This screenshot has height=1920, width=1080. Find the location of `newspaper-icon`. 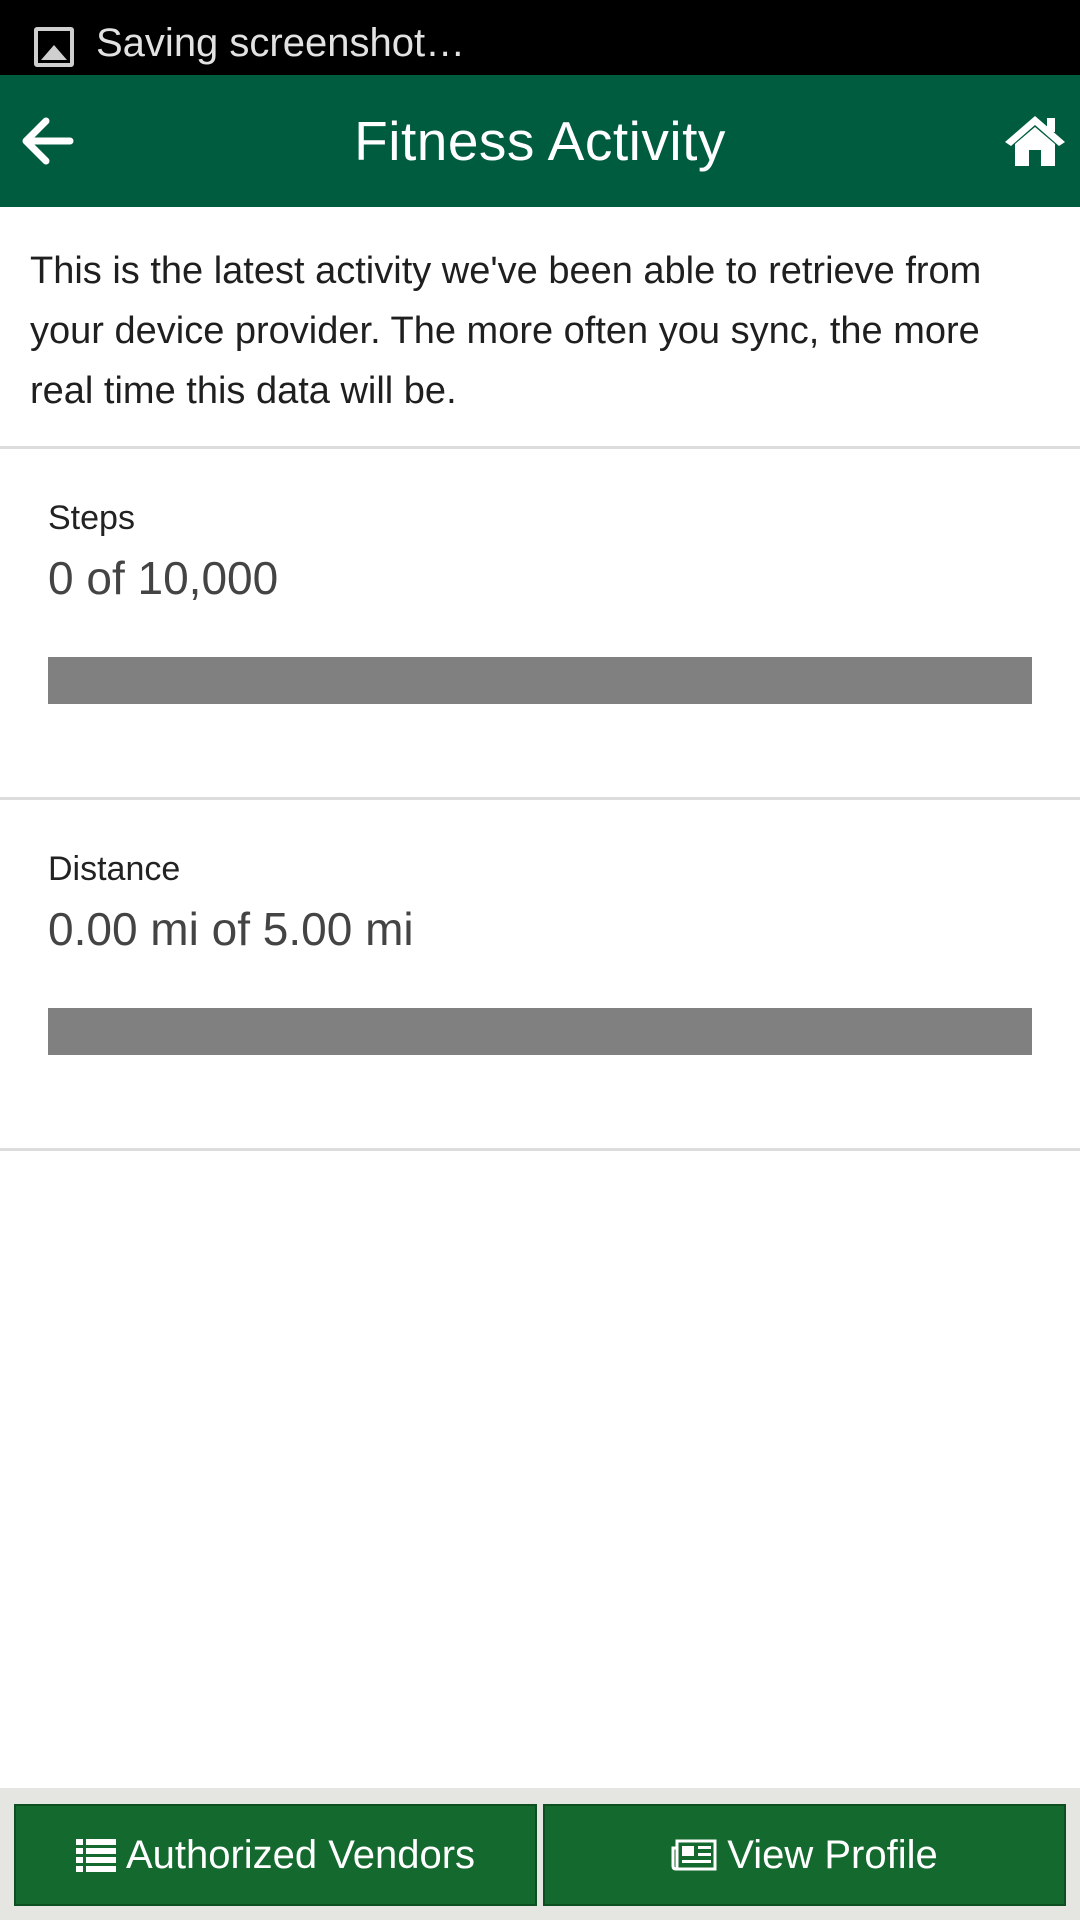

newspaper-icon is located at coordinates (694, 1855).